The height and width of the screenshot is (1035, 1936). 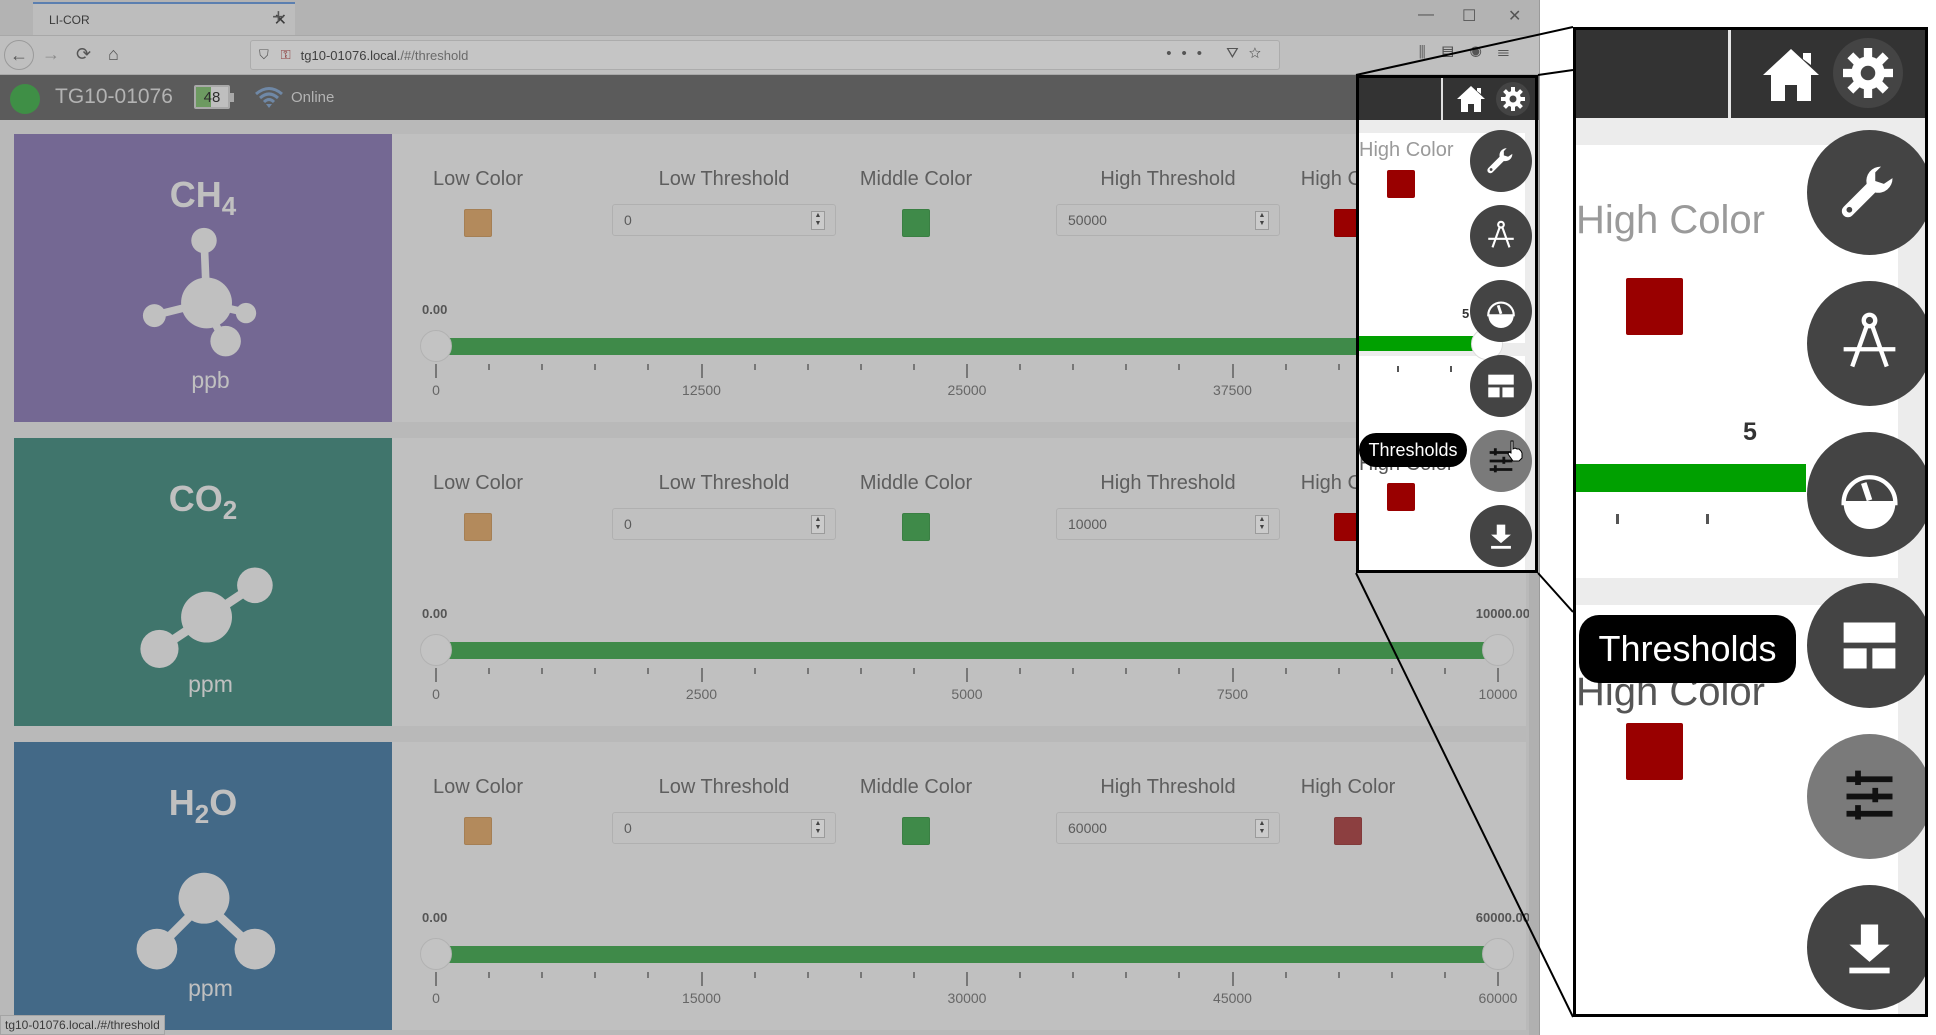 I want to click on co2-high-color-swatch, so click(x=1401, y=497).